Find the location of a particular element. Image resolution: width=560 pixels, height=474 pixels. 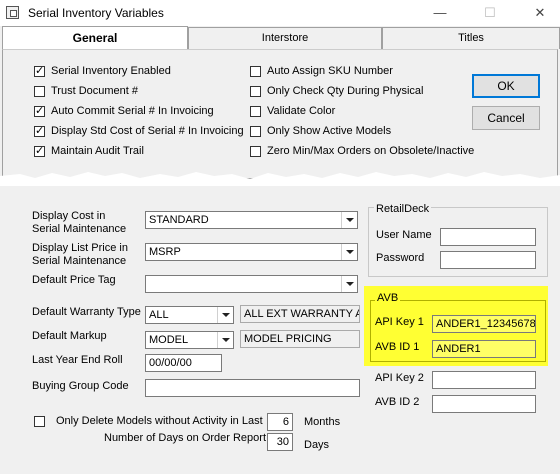

auto-assign-sku-checkbox is located at coordinates (255, 71).